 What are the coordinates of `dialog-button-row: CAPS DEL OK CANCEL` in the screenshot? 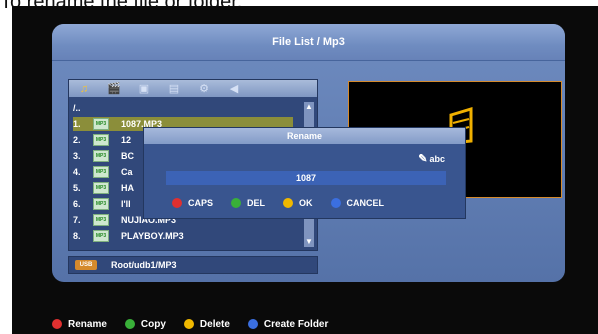 It's located at (283, 203).